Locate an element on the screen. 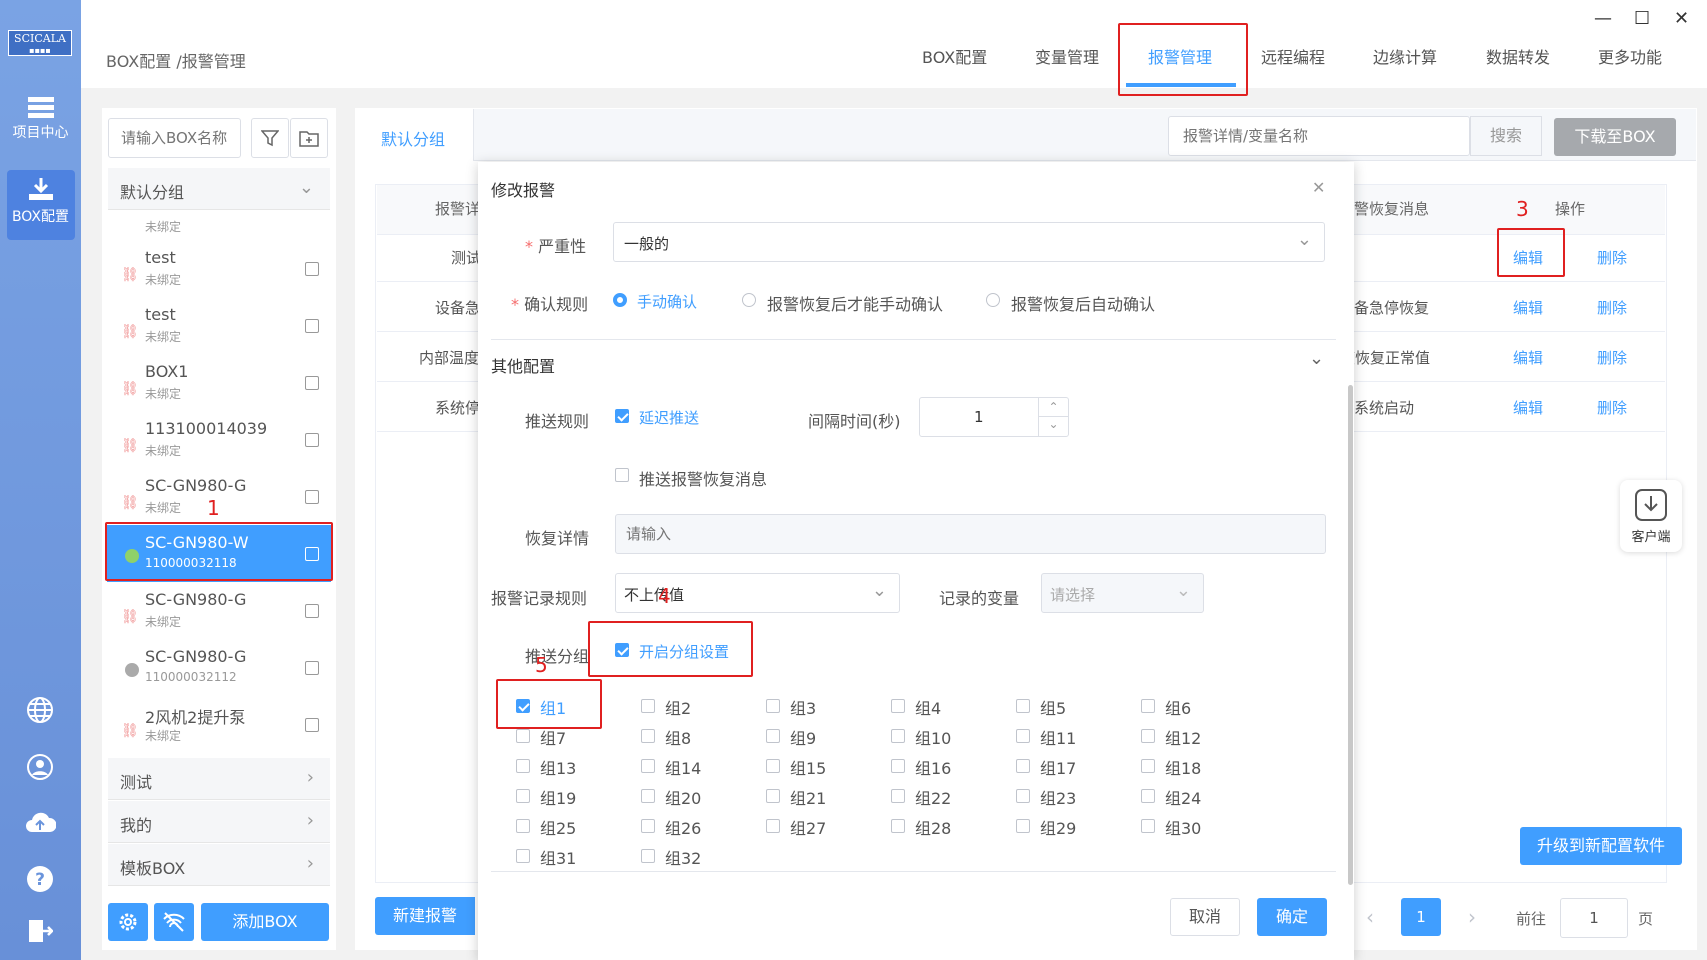  group-checkbox-item: 组18 is located at coordinates (1201, 767).